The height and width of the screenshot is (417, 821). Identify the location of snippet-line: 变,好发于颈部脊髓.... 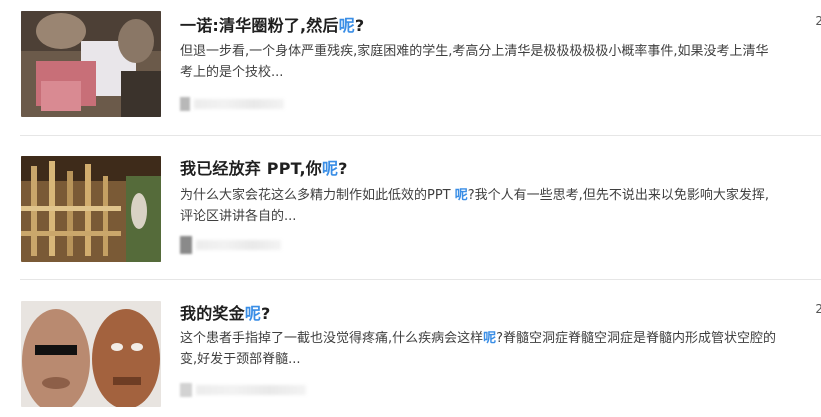
(240, 359).